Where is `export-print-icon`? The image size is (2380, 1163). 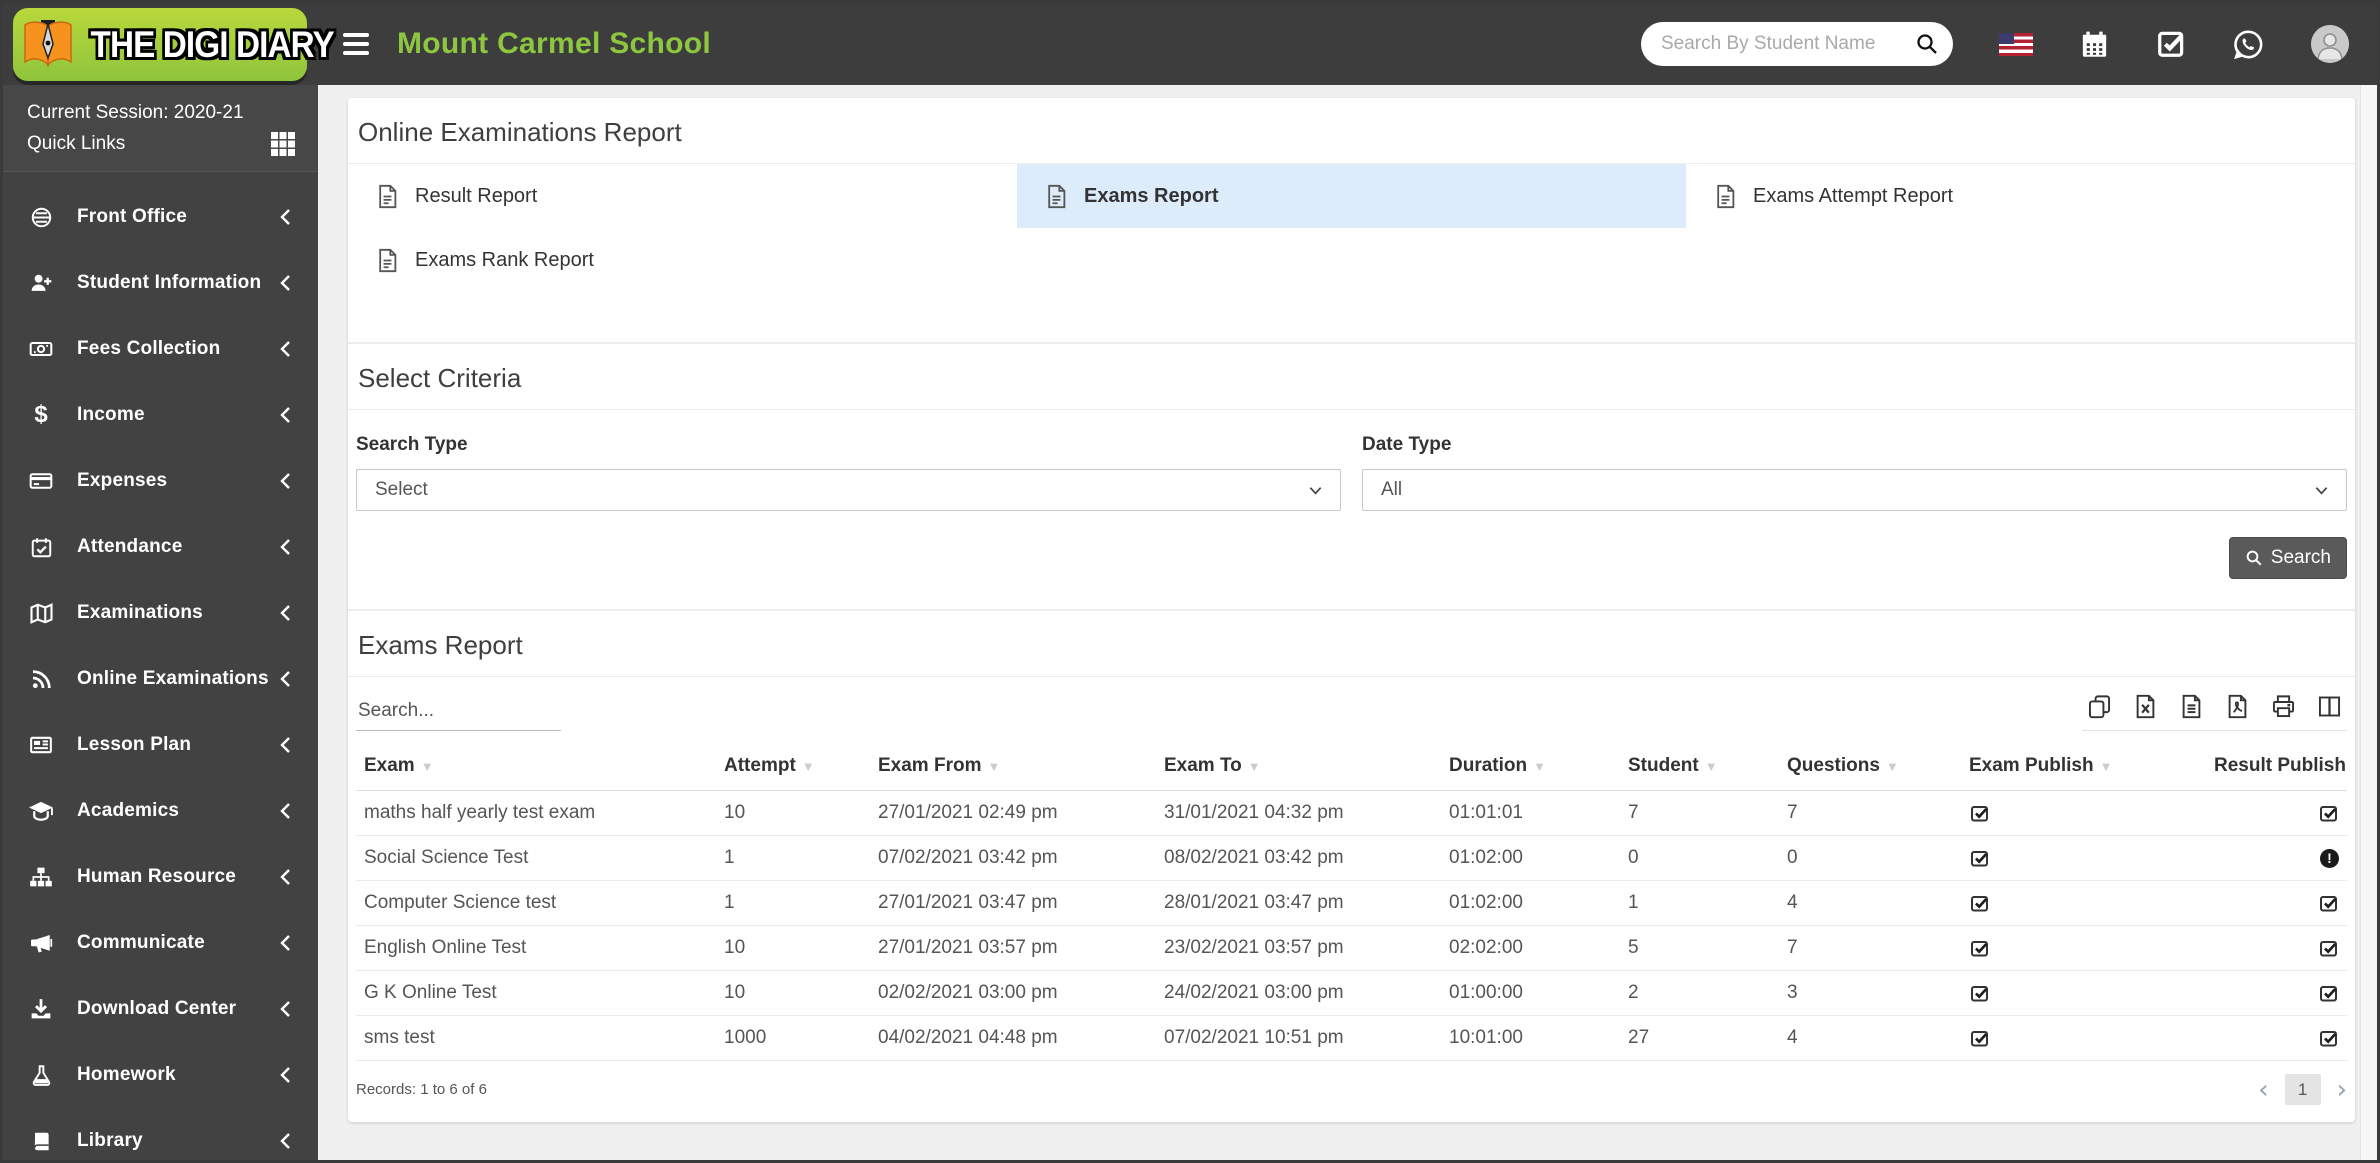 export-print-icon is located at coordinates (2283, 706).